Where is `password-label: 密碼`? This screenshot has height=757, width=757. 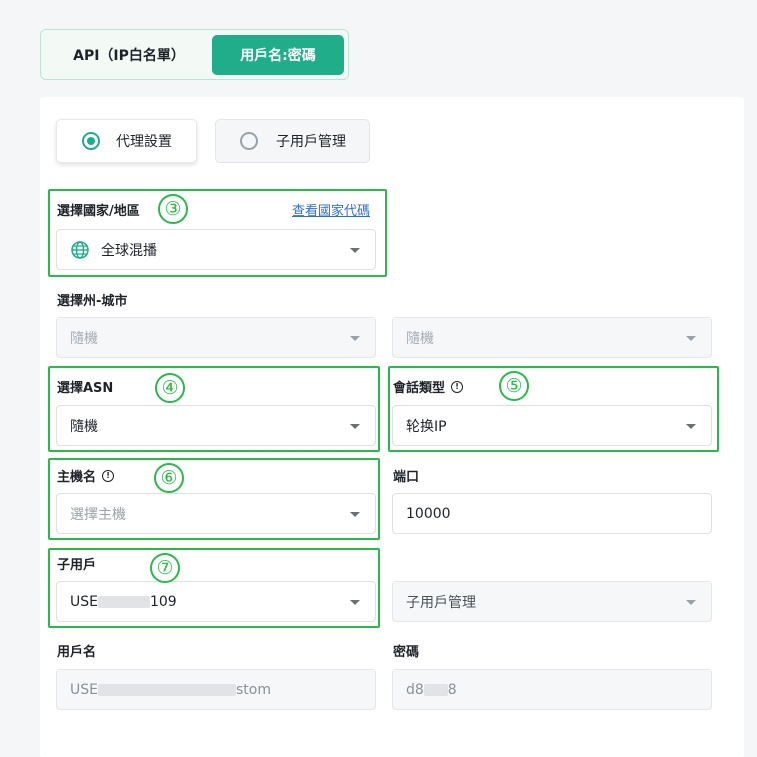 password-label: 密碼 is located at coordinates (406, 652).